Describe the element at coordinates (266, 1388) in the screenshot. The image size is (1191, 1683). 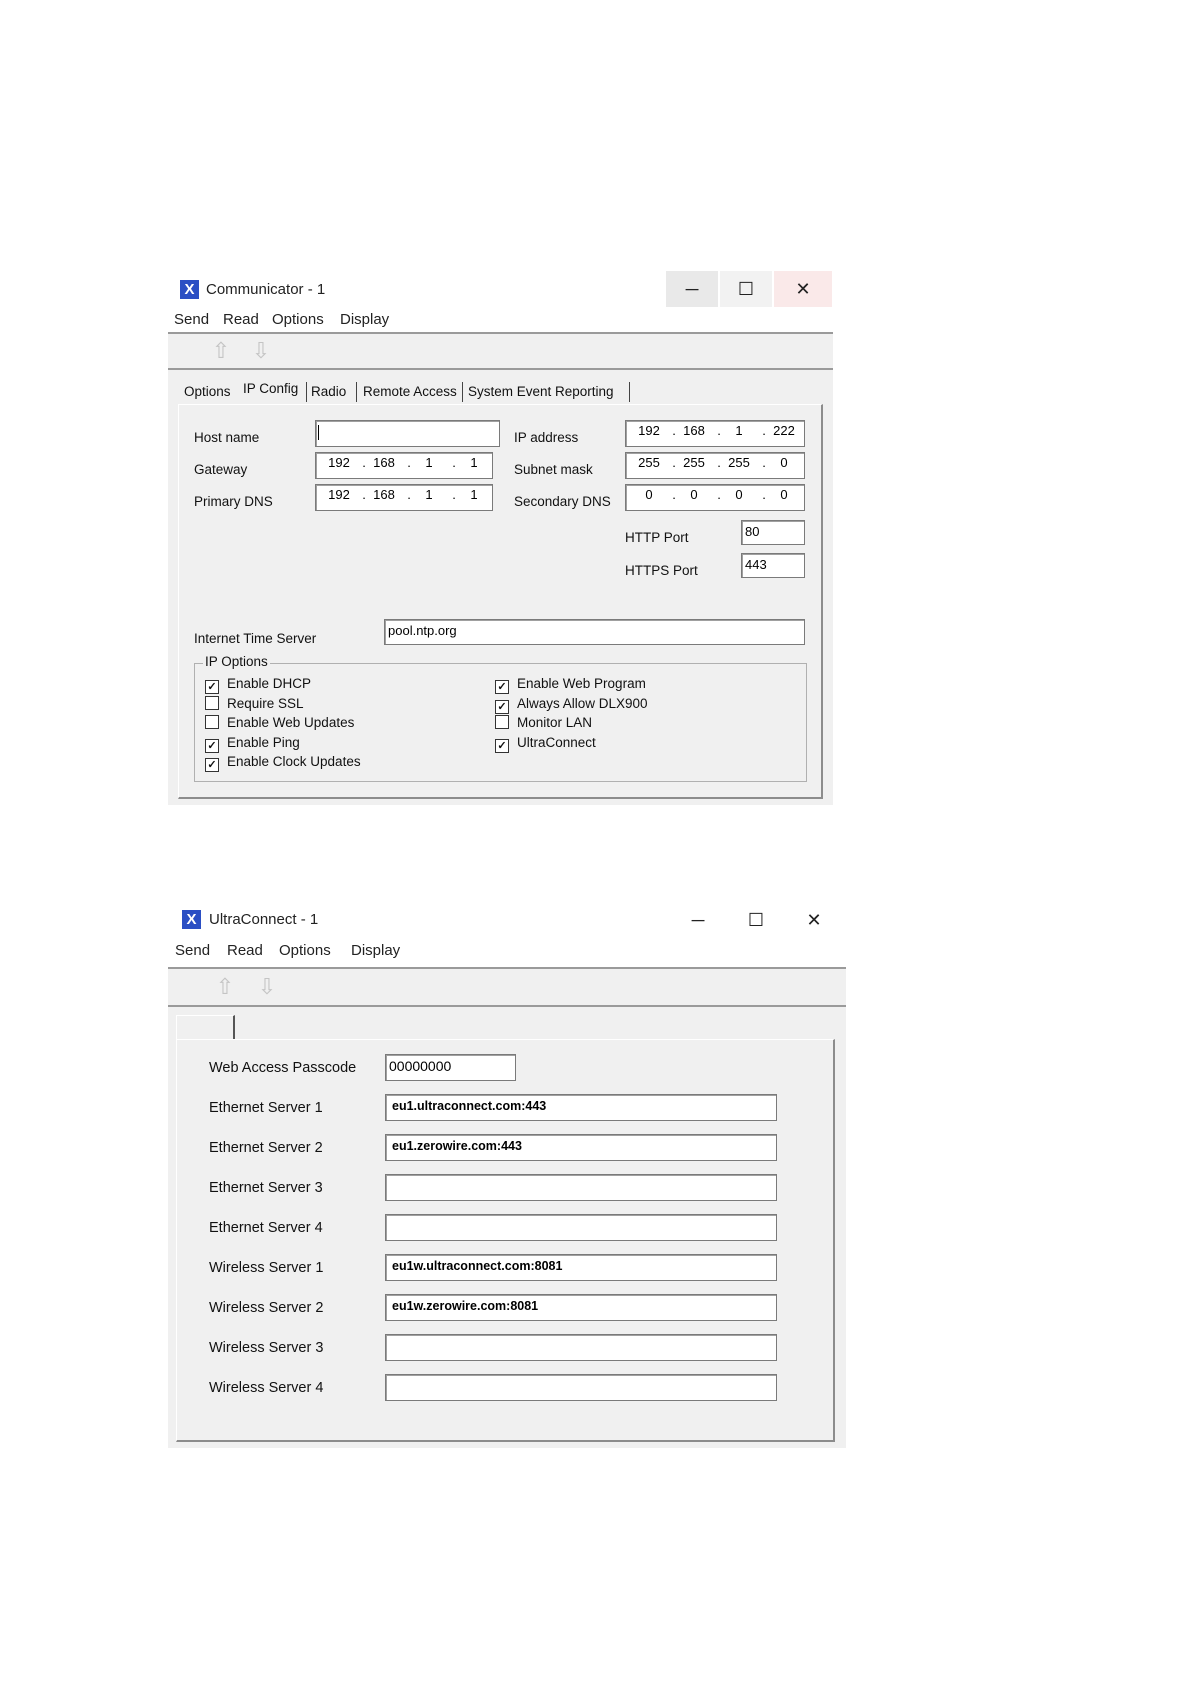
I see `wireless-server-4-label: Wireless Server 4` at that location.